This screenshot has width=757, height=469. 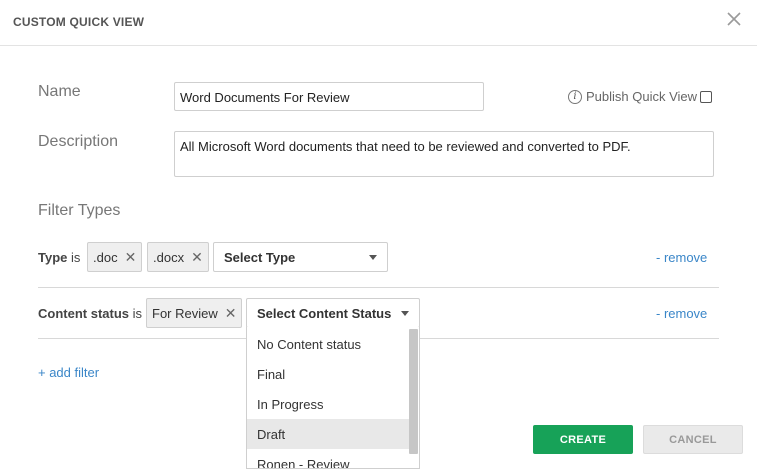 I want to click on dropdown-option: No Content status, so click(x=328, y=344).